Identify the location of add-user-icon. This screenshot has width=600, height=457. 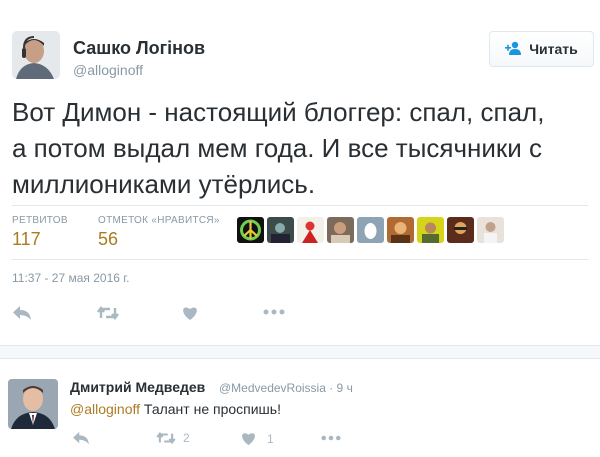
(514, 49).